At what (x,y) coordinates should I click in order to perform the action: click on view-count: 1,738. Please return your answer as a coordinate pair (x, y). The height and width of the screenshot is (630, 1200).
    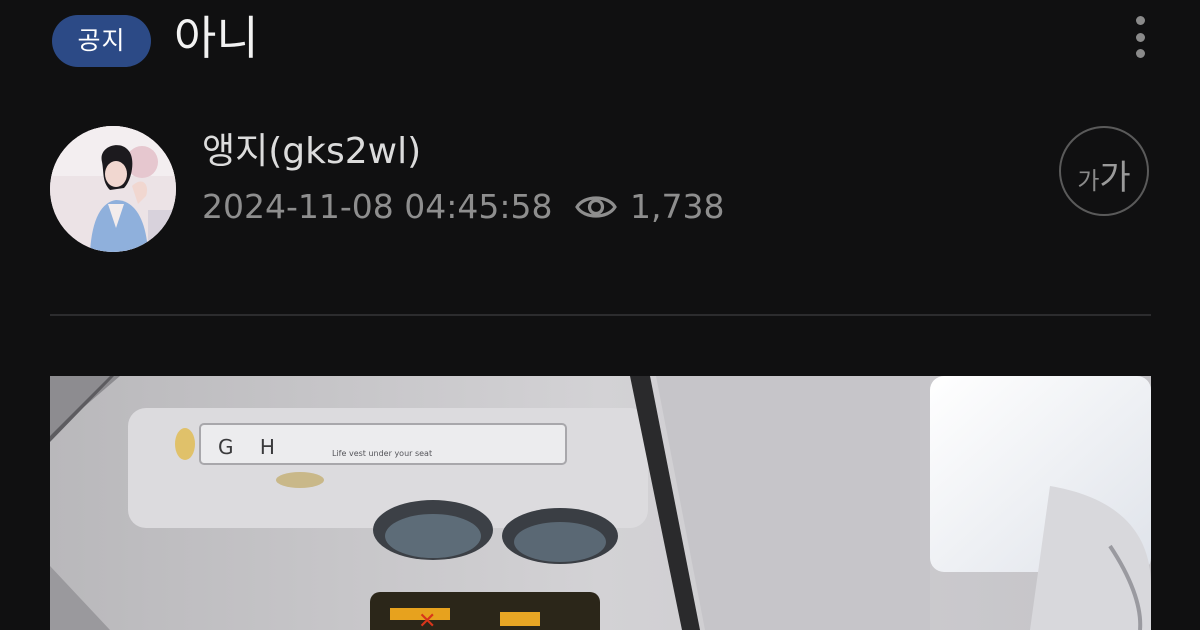
    Looking at the image, I should click on (677, 206).